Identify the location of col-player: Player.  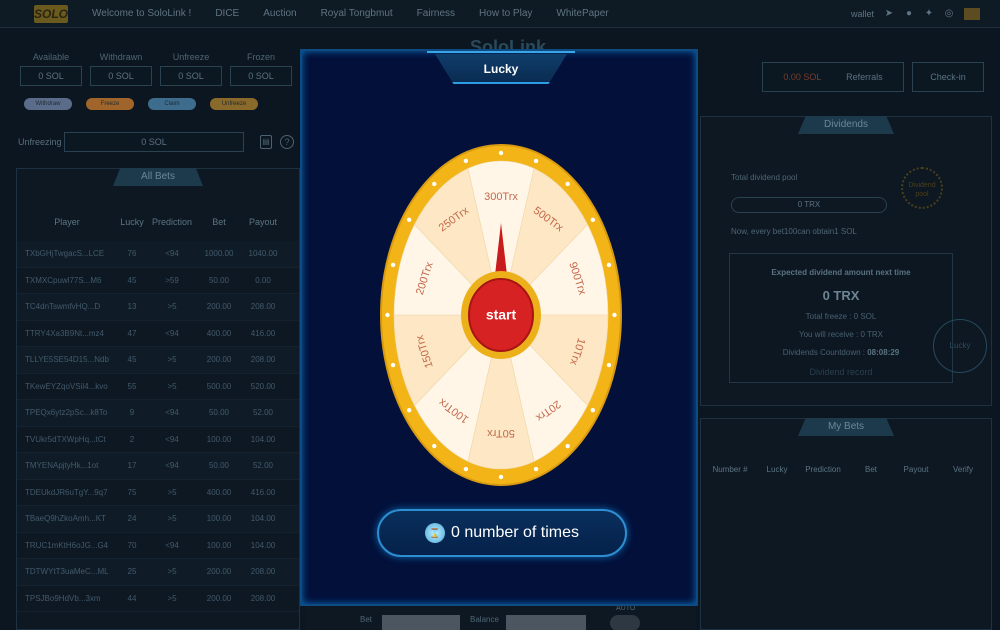
(67, 222).